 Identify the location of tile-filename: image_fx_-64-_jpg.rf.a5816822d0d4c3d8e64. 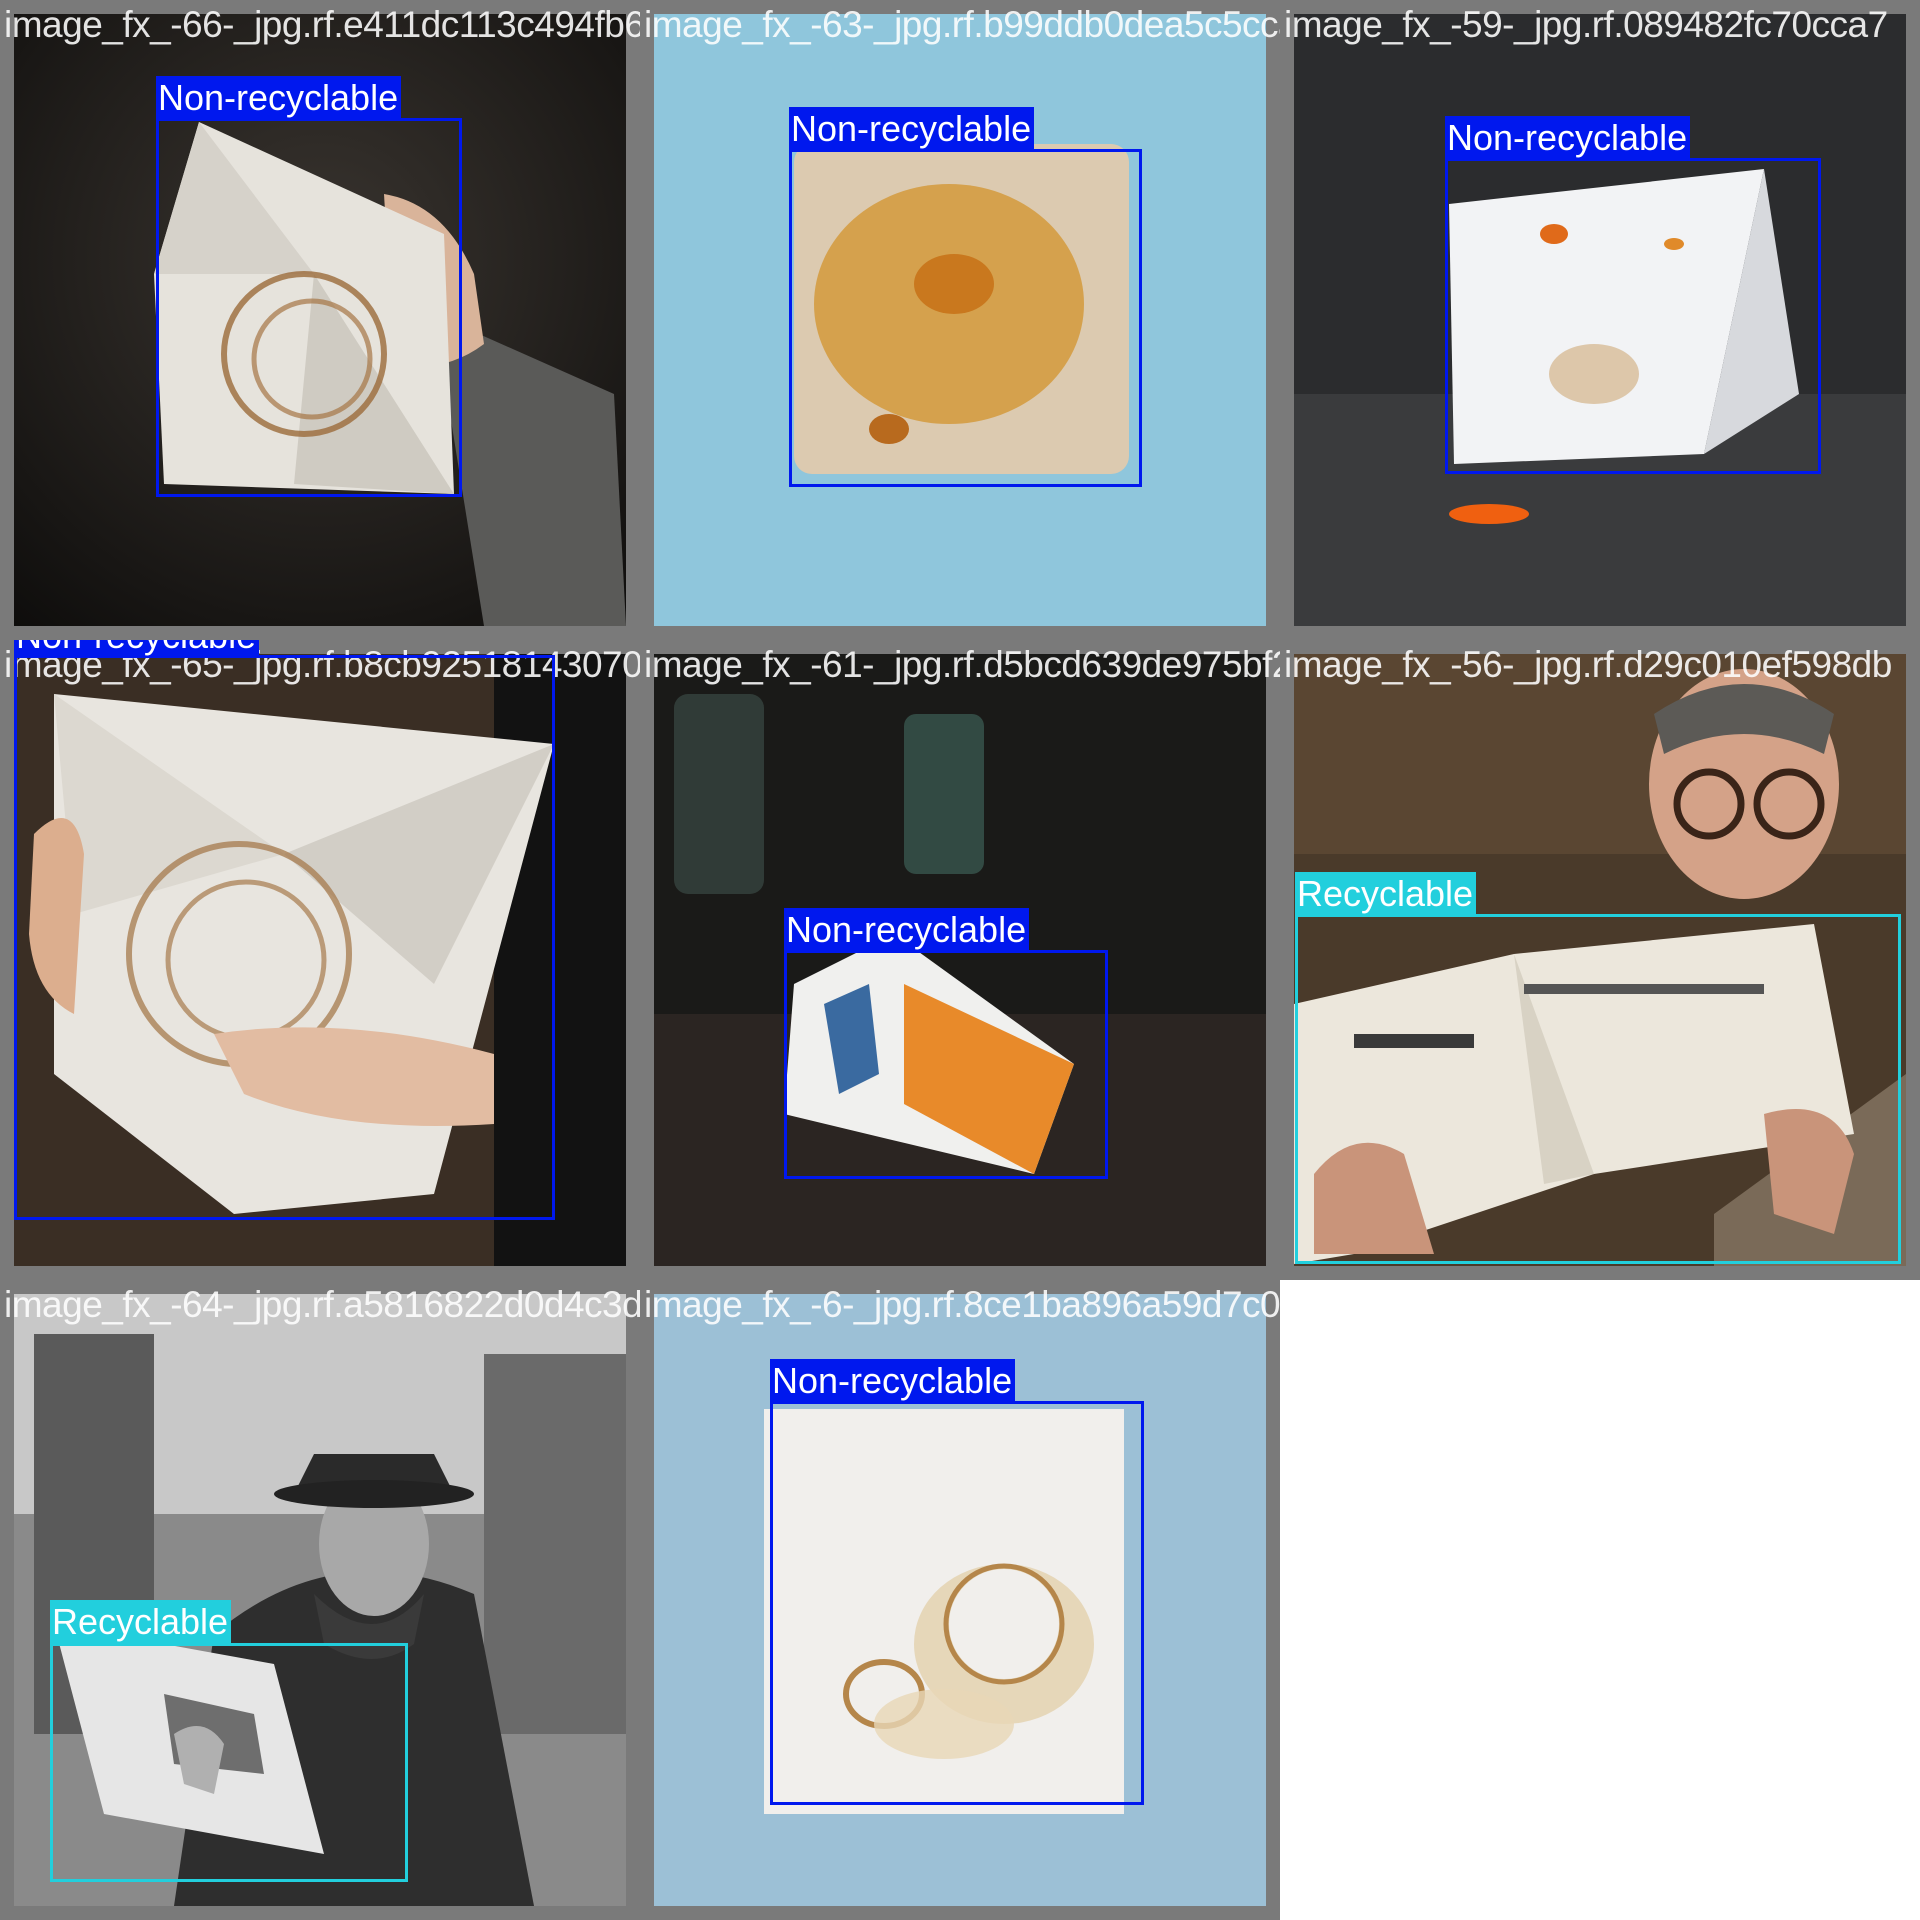
(322, 1304).